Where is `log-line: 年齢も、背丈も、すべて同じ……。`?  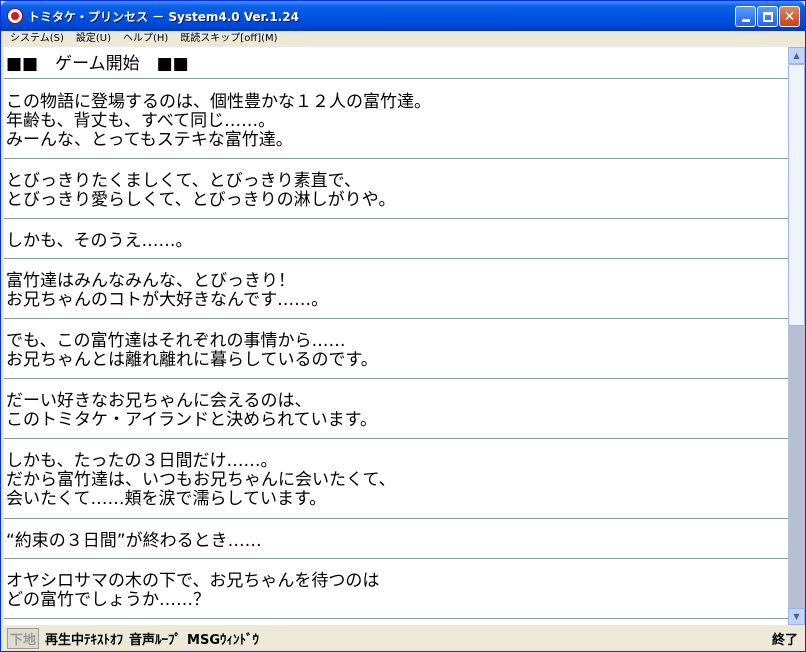
log-line: 年齢も、背丈も、すべて同じ……。 is located at coordinates (141, 121).